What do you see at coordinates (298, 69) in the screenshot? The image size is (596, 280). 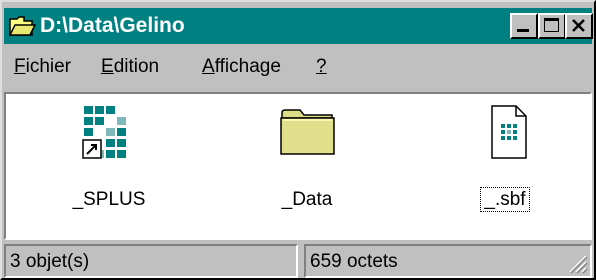 I see `menu-bar: Fichier Edition Affichage ?` at bounding box center [298, 69].